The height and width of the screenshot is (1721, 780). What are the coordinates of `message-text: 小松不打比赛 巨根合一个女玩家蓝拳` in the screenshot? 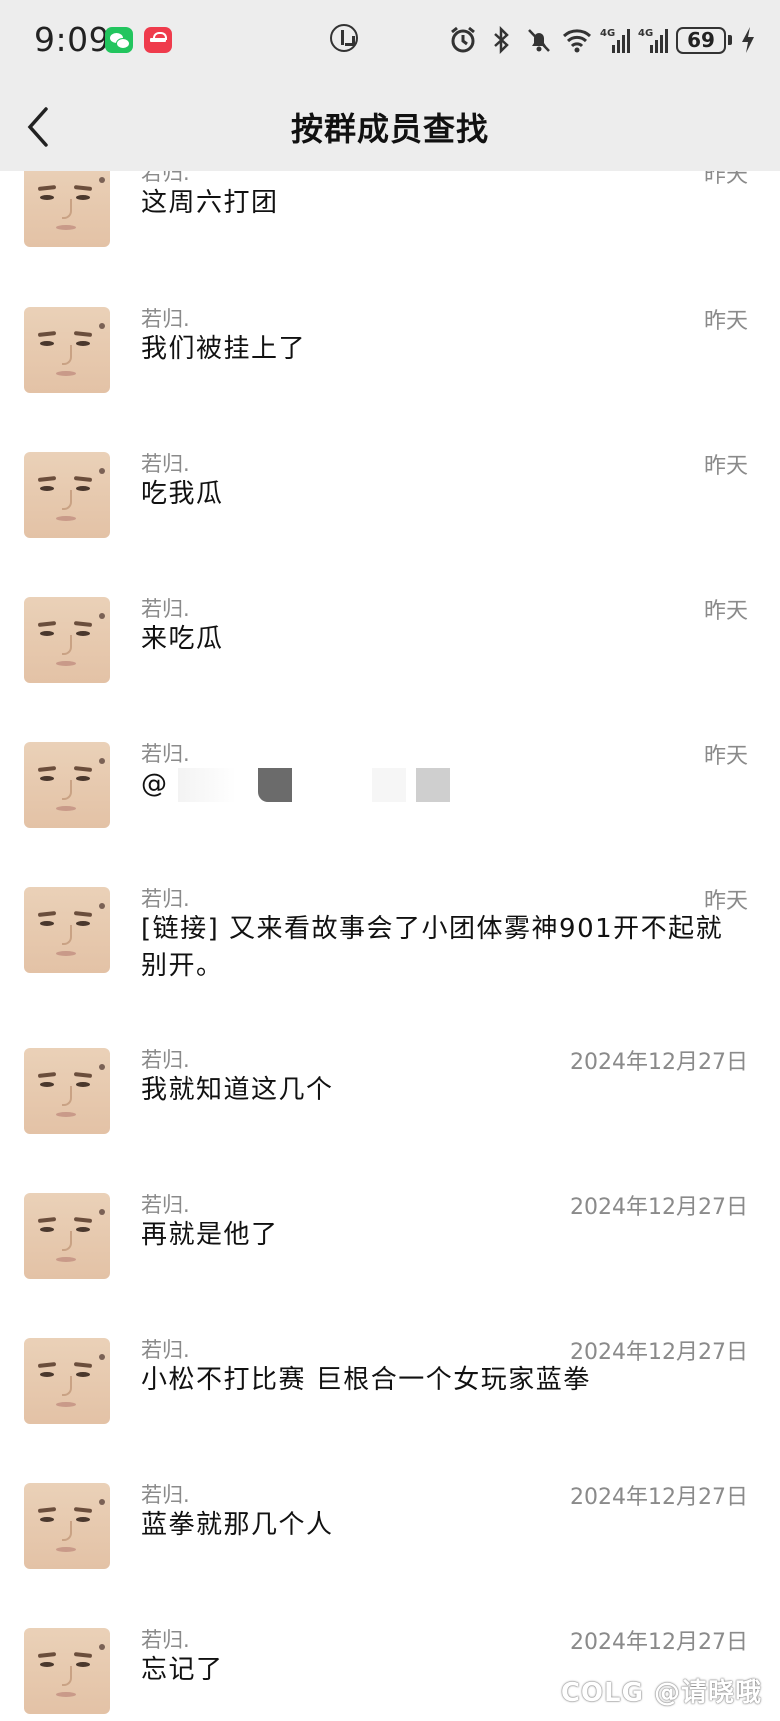 It's located at (366, 1380).